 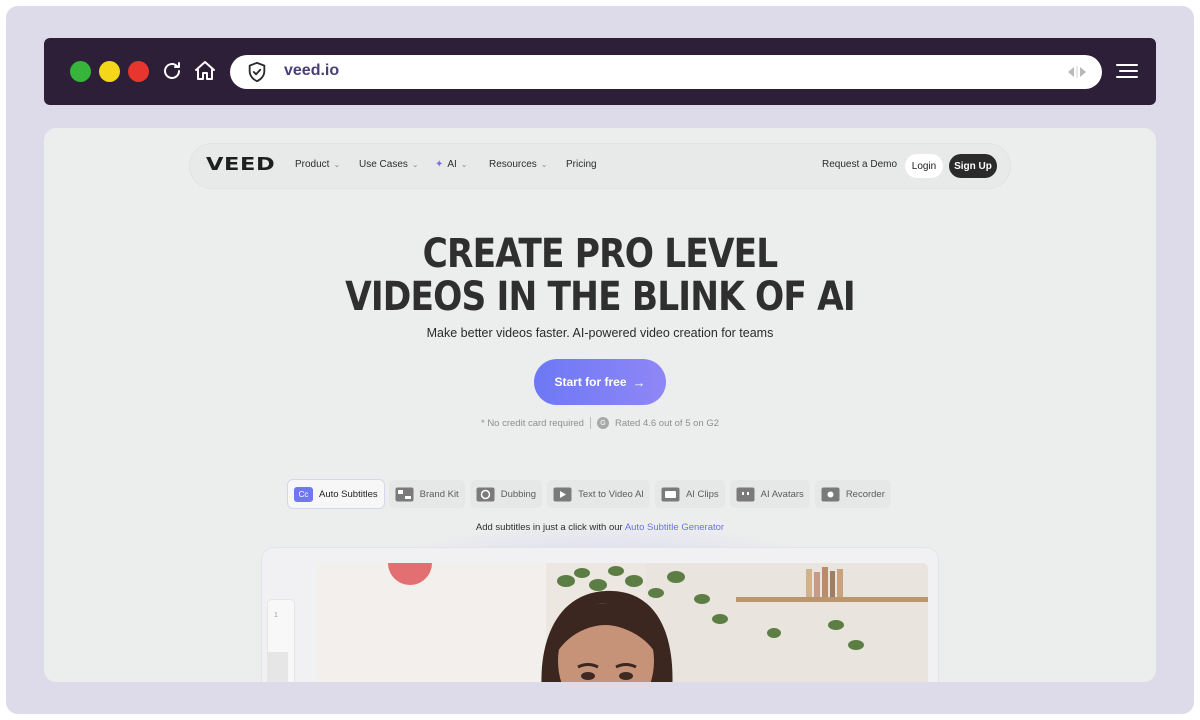 I want to click on editor-side-panel: 1, so click(x=281, y=641).